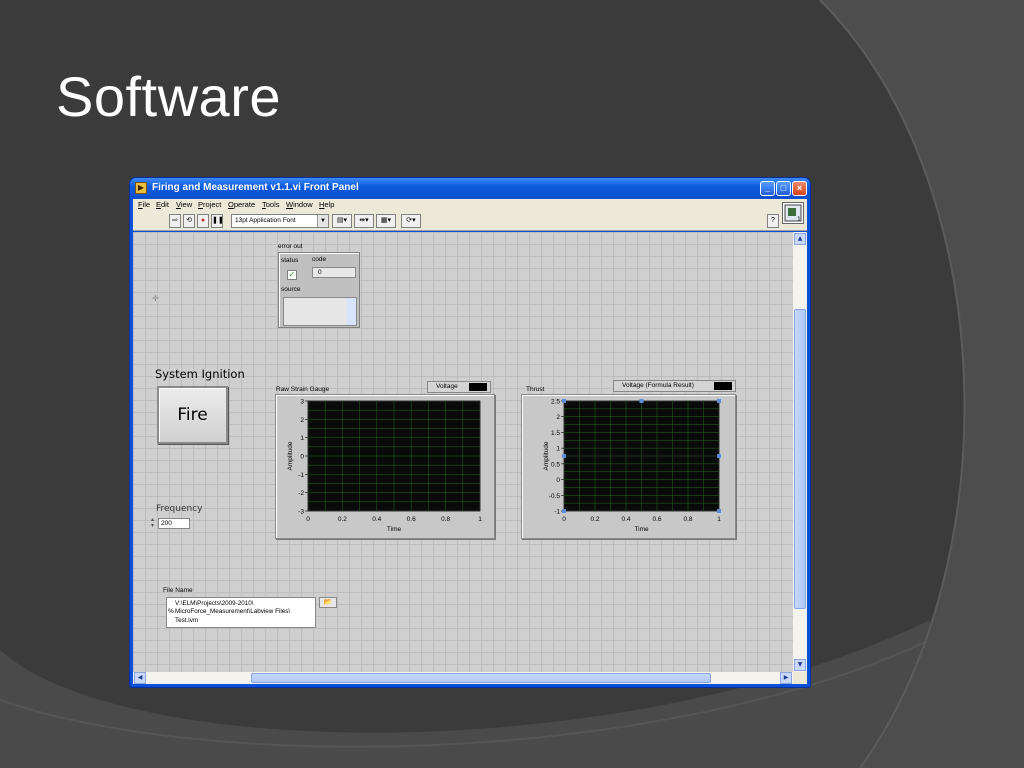 This screenshot has height=768, width=1024. What do you see at coordinates (320, 311) in the screenshot?
I see `source-field` at bounding box center [320, 311].